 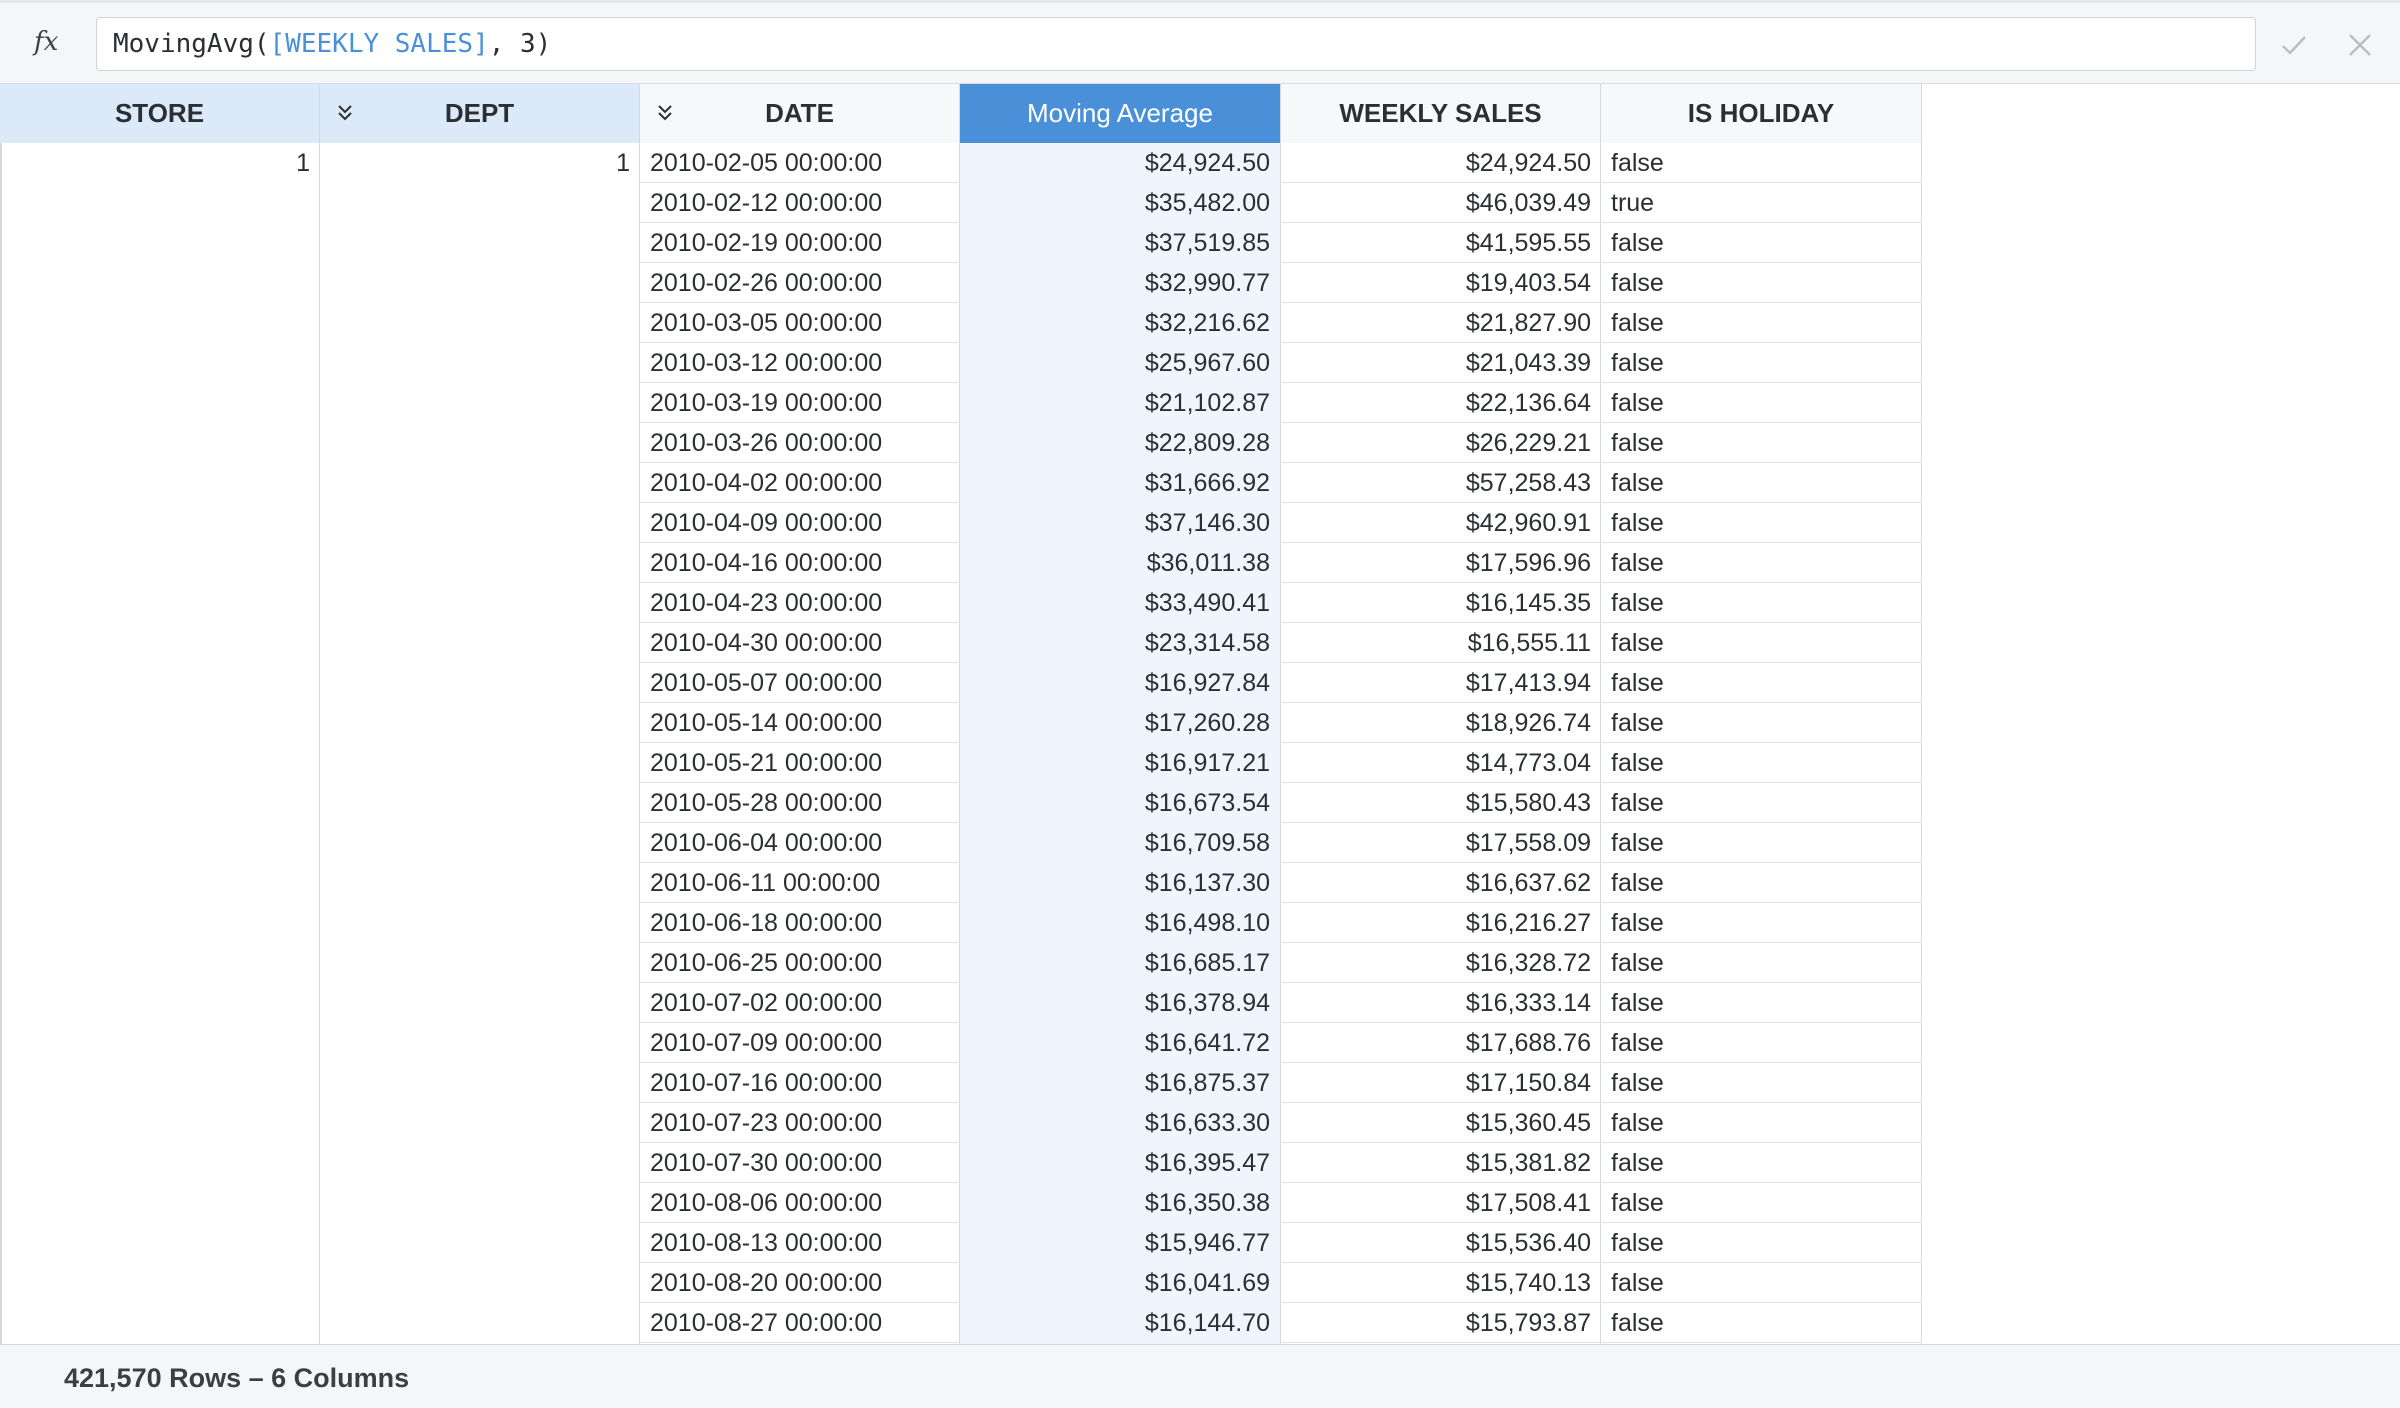 I want to click on column-header-moving-average: Moving Average, so click(x=1120, y=113).